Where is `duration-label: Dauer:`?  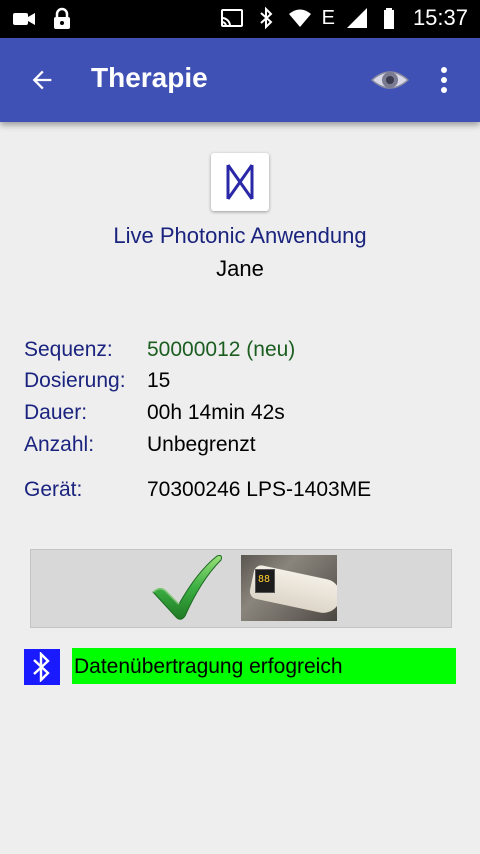 duration-label: Dauer: is located at coordinates (56, 412).